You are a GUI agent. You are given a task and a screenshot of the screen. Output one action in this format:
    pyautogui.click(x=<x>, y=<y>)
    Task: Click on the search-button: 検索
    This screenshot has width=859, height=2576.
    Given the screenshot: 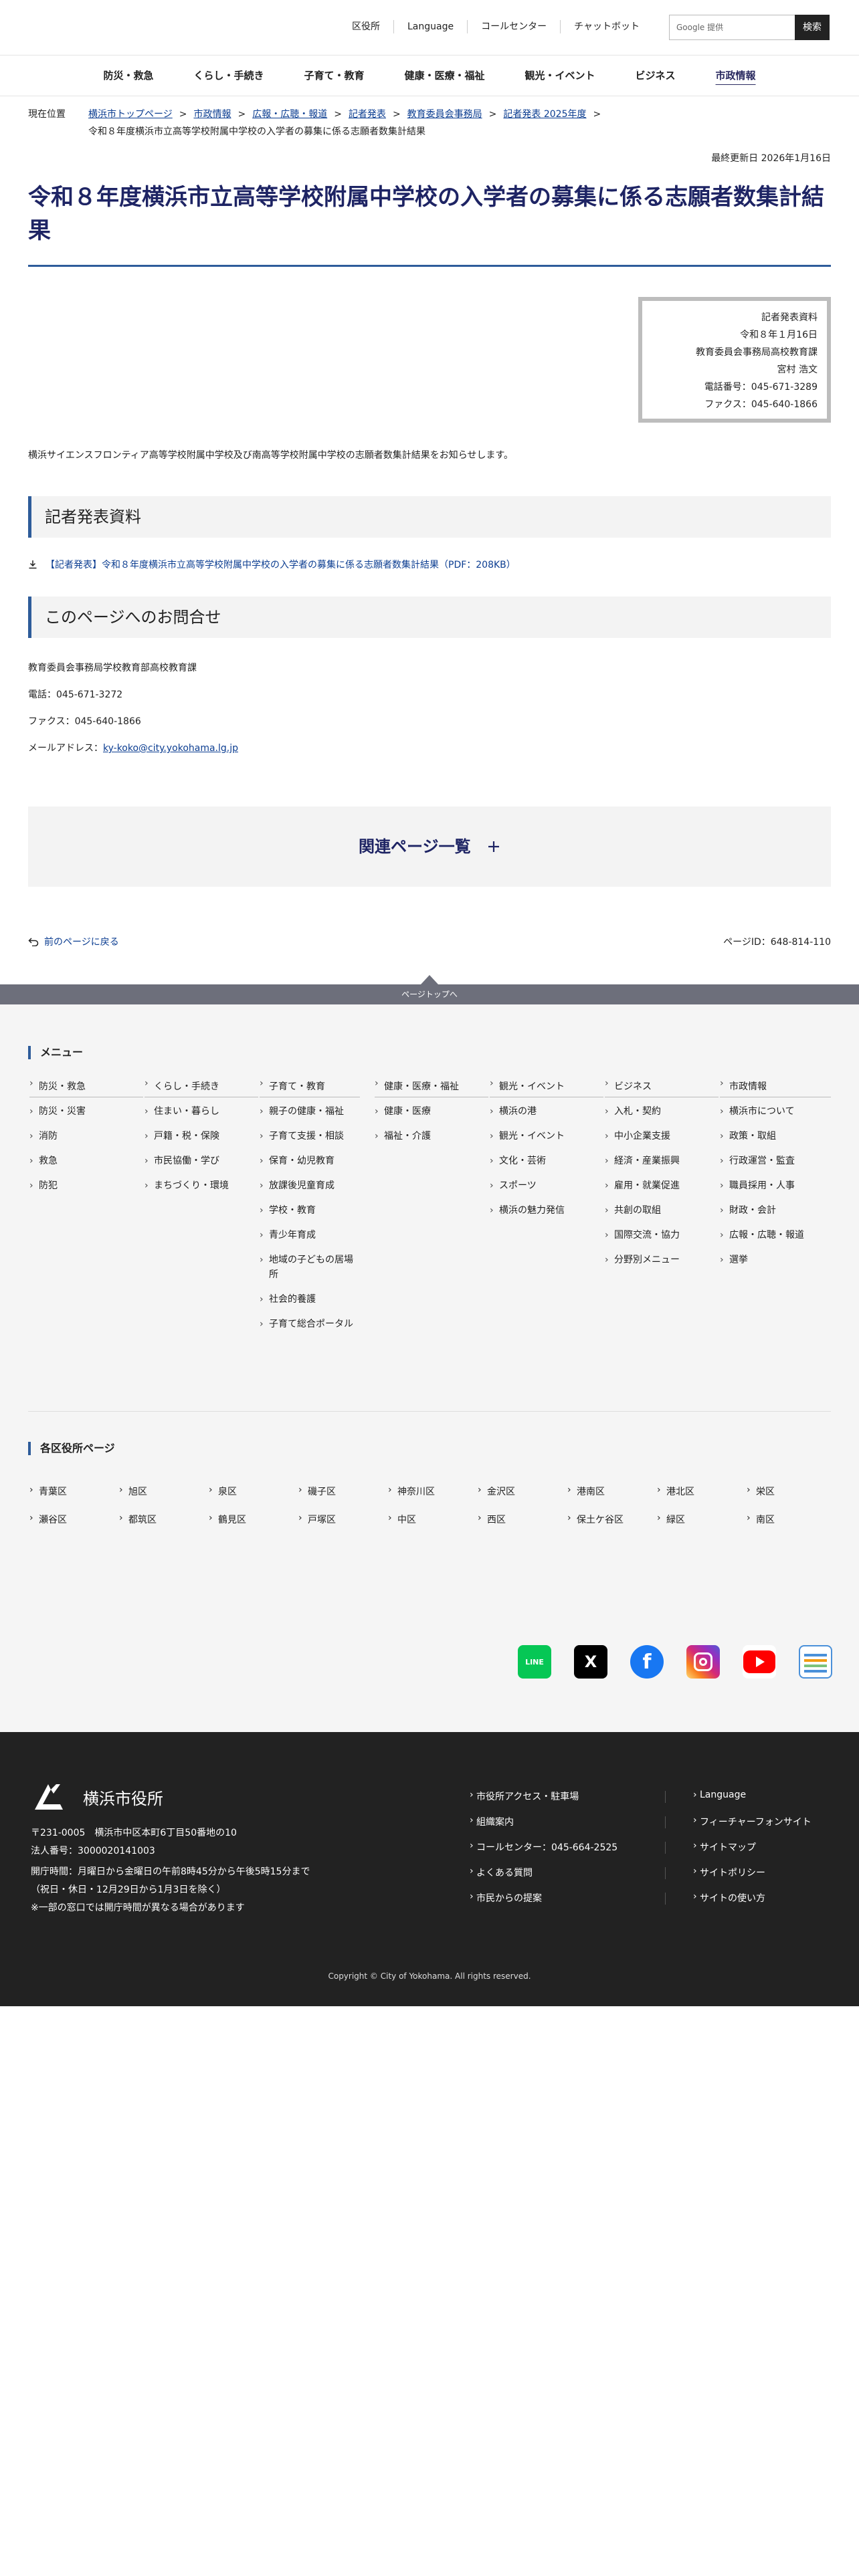 What is the action you would take?
    pyautogui.click(x=813, y=27)
    